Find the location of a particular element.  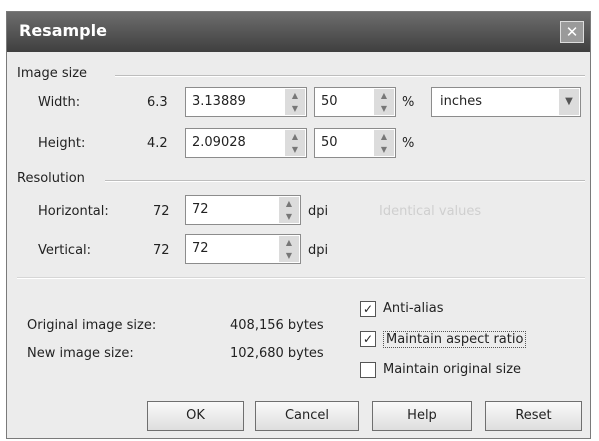

height-percent-value: 50 is located at coordinates (329, 142).